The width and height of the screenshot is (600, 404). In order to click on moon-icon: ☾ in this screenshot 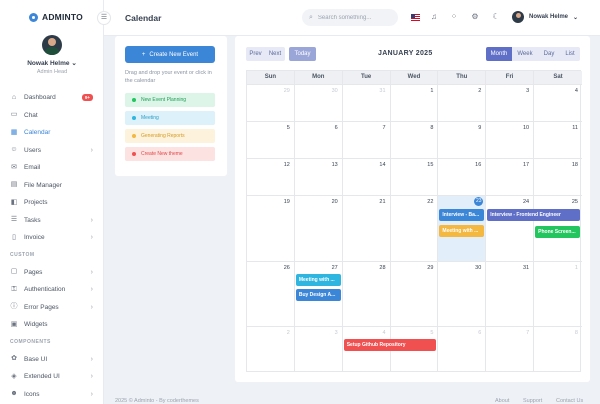, I will do `click(496, 17)`.